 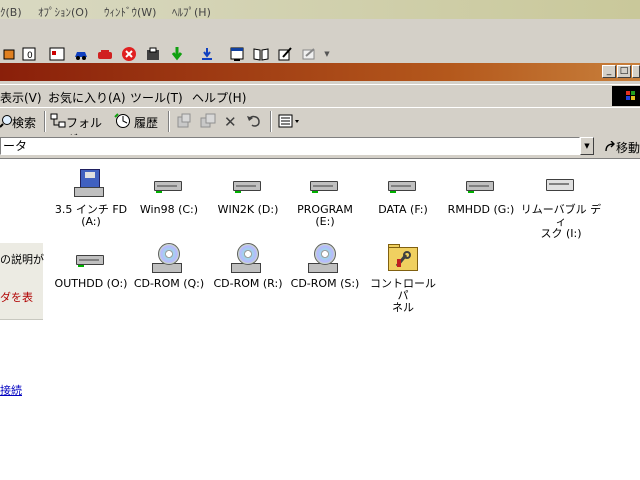 I want to click on menu-favorites: お気に入り(A), so click(x=87, y=97).